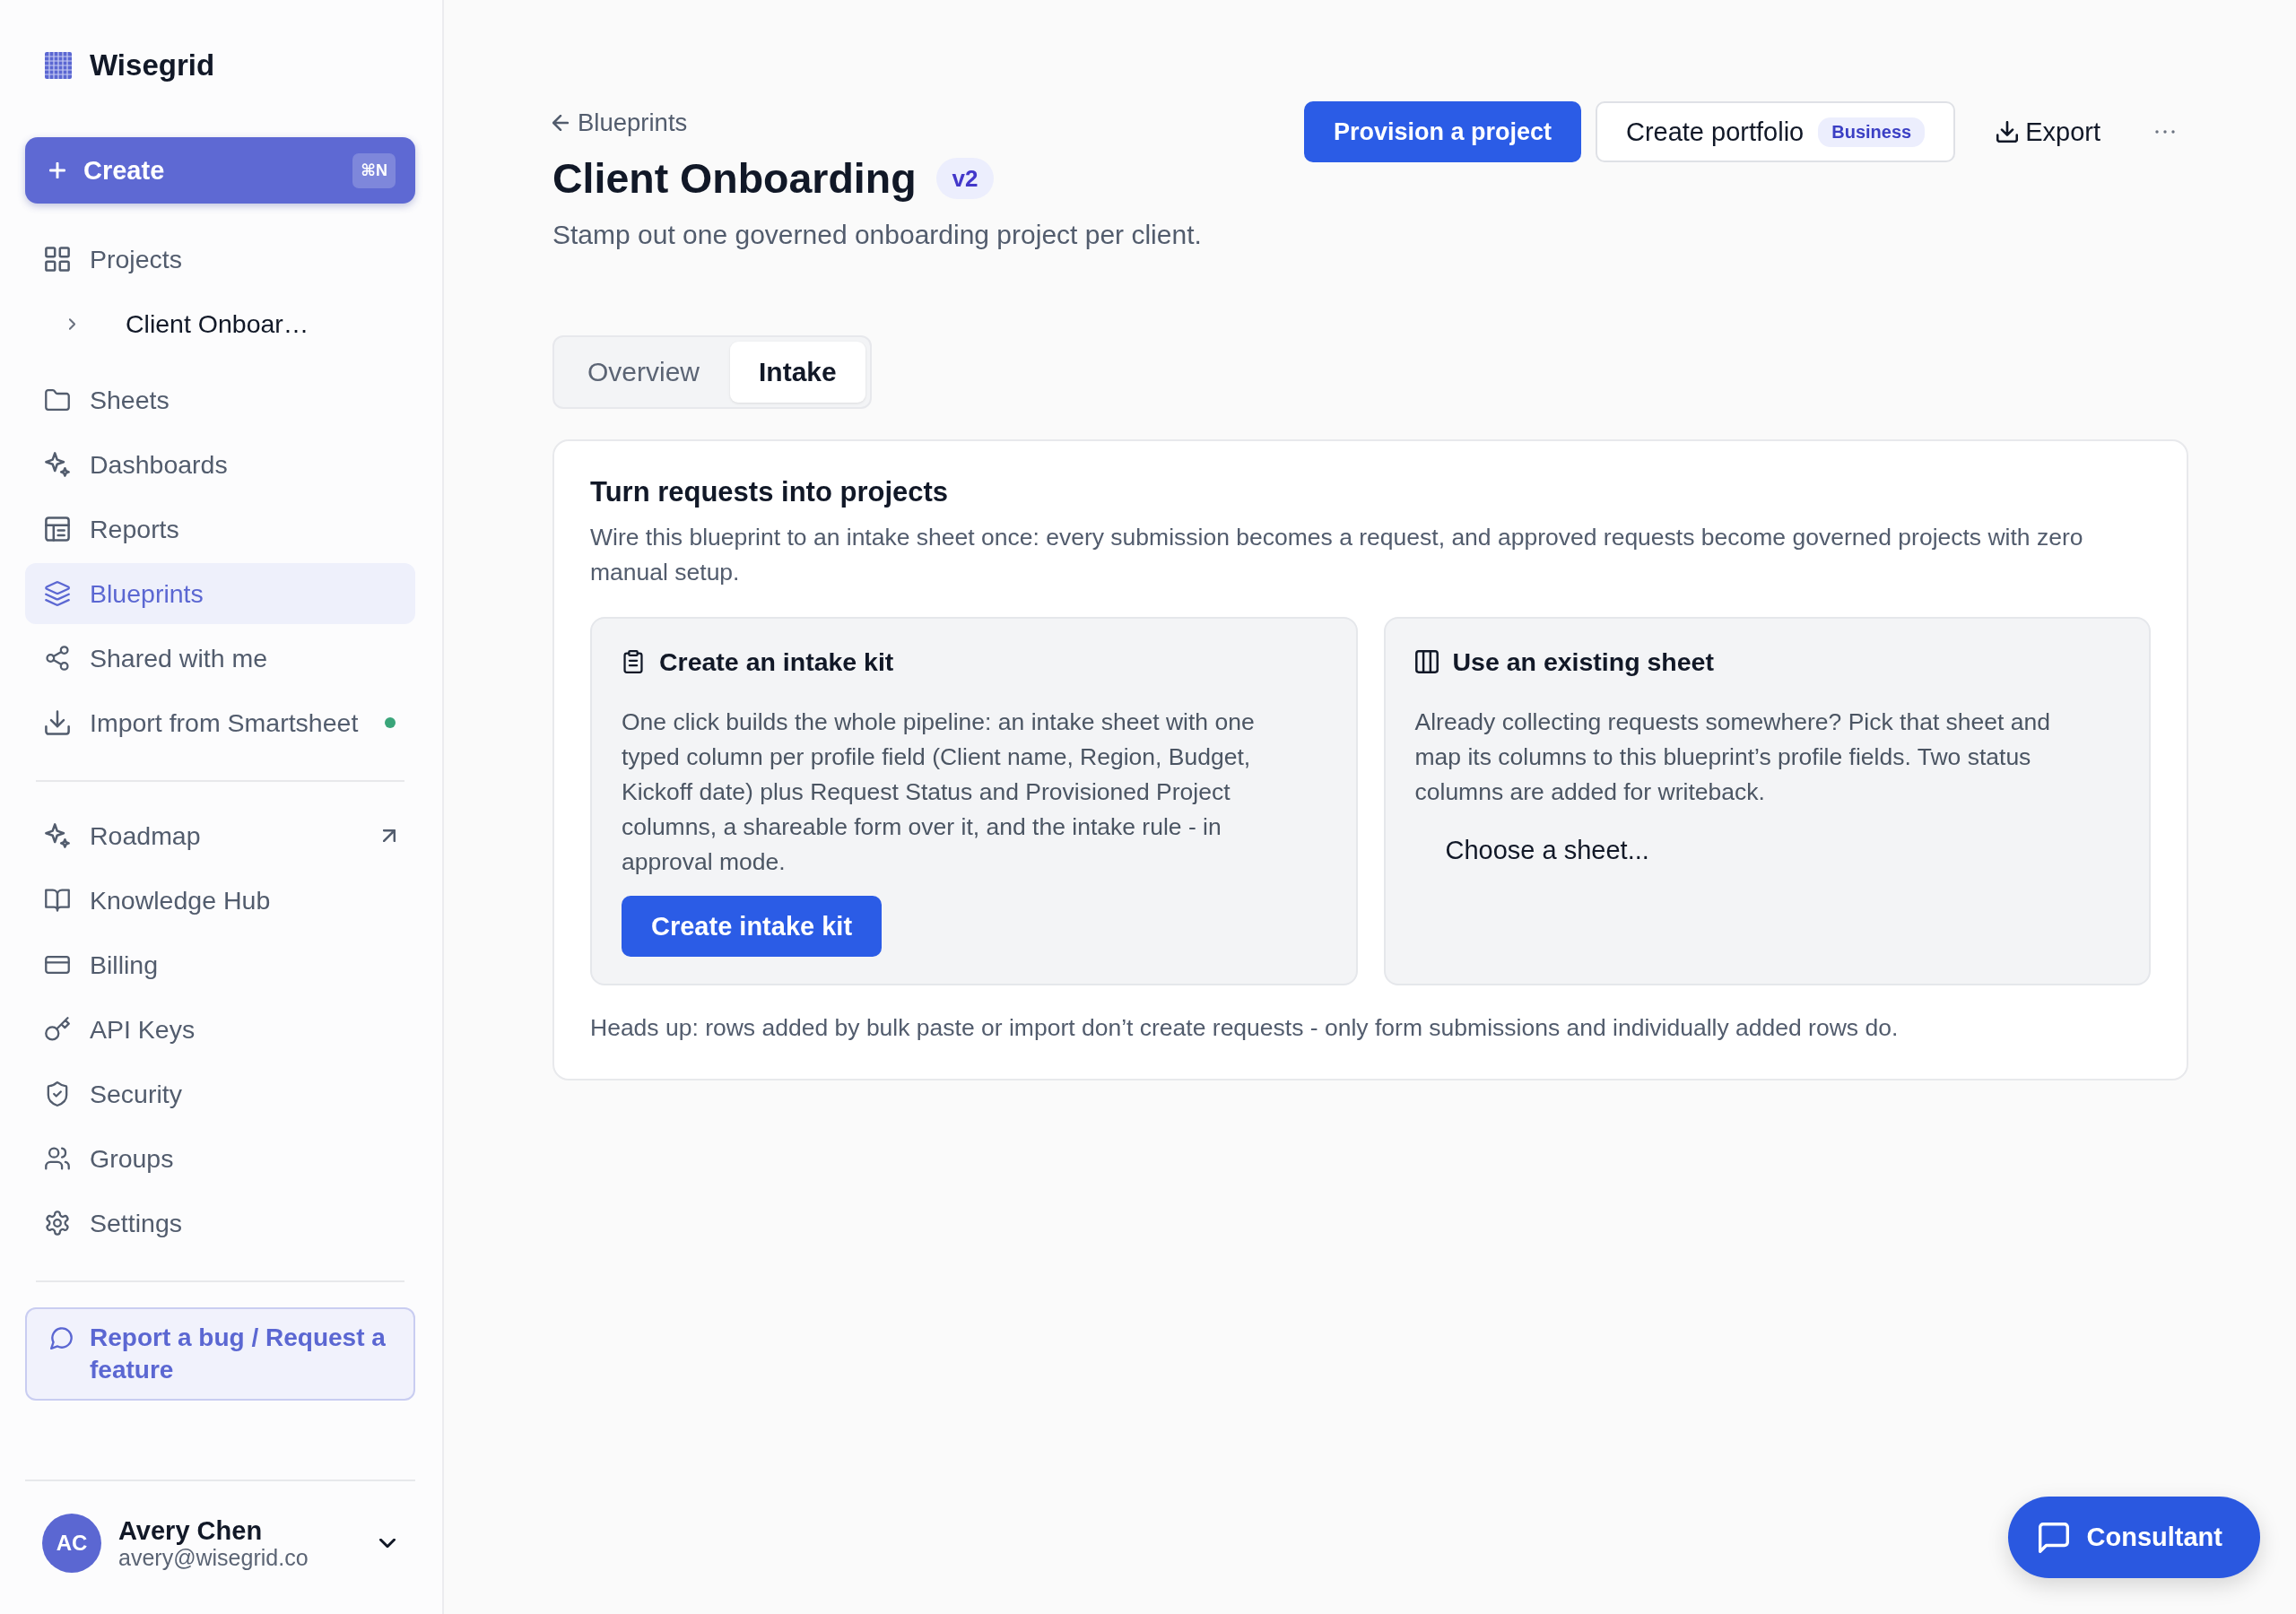 The width and height of the screenshot is (2296, 1614). What do you see at coordinates (1442, 131) in the screenshot?
I see `provision-button: Provision a project` at bounding box center [1442, 131].